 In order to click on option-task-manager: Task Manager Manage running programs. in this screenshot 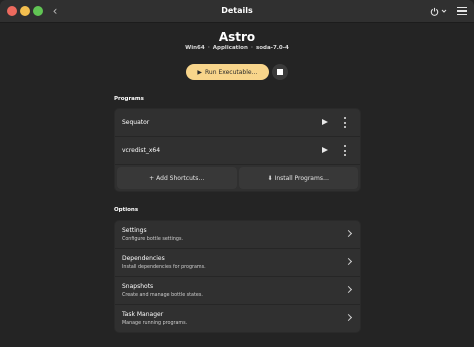, I will do `click(237, 318)`.